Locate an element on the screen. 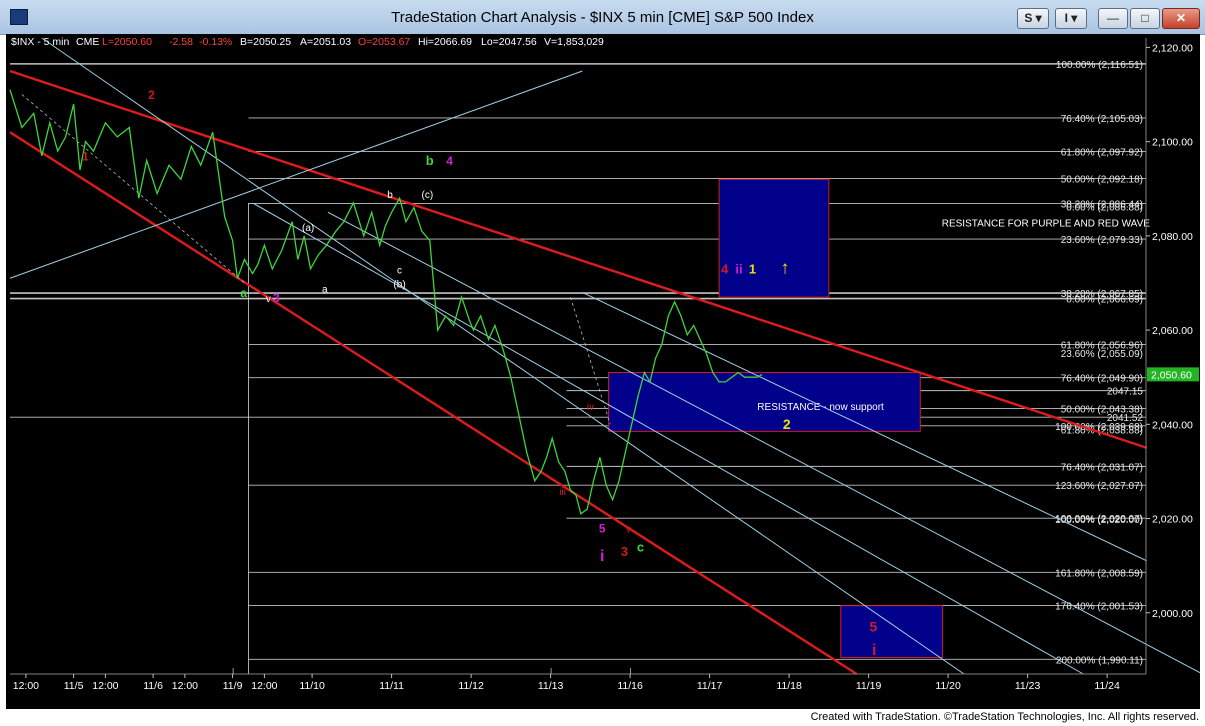 This screenshot has width=1205, height=726. x-tick-label: 11/13 is located at coordinates (551, 686).